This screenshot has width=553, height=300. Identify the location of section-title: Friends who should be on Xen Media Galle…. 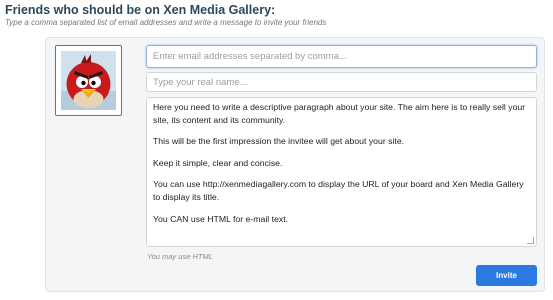
(140, 10).